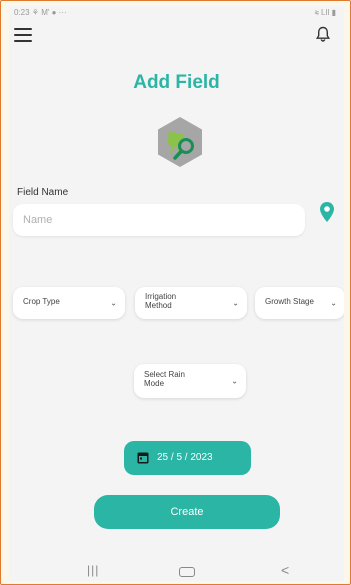  What do you see at coordinates (176, 13) in the screenshot?
I see `status-bar: 0:23 ⚘ M' ● ··· ≋ Ꮮll ▮` at bounding box center [176, 13].